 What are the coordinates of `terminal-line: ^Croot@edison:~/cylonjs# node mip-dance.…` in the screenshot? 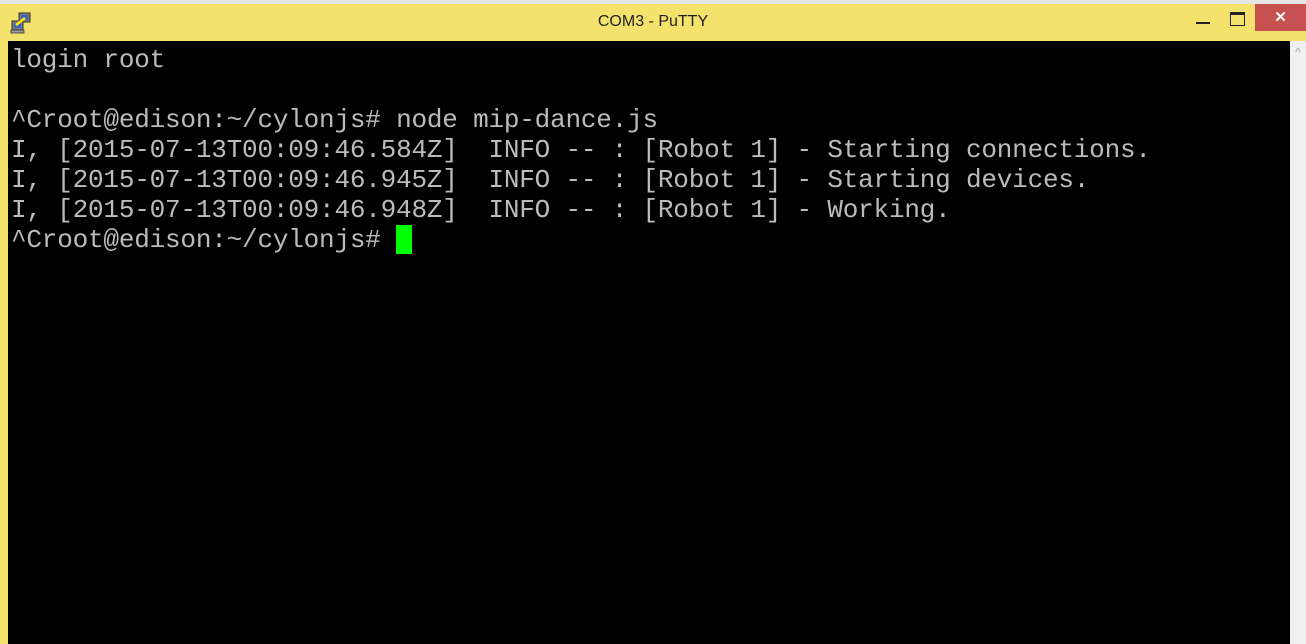 It's located at (334, 120).